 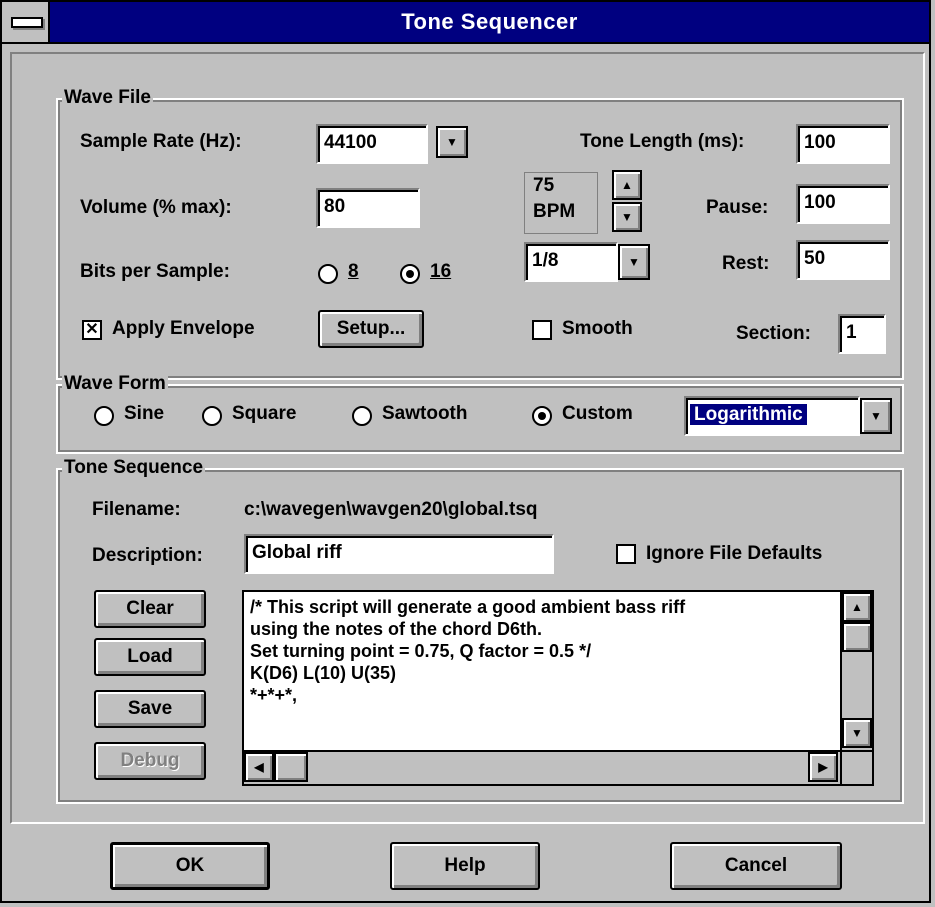 I want to click on arrow-right-icon: ▶, so click(x=823, y=767).